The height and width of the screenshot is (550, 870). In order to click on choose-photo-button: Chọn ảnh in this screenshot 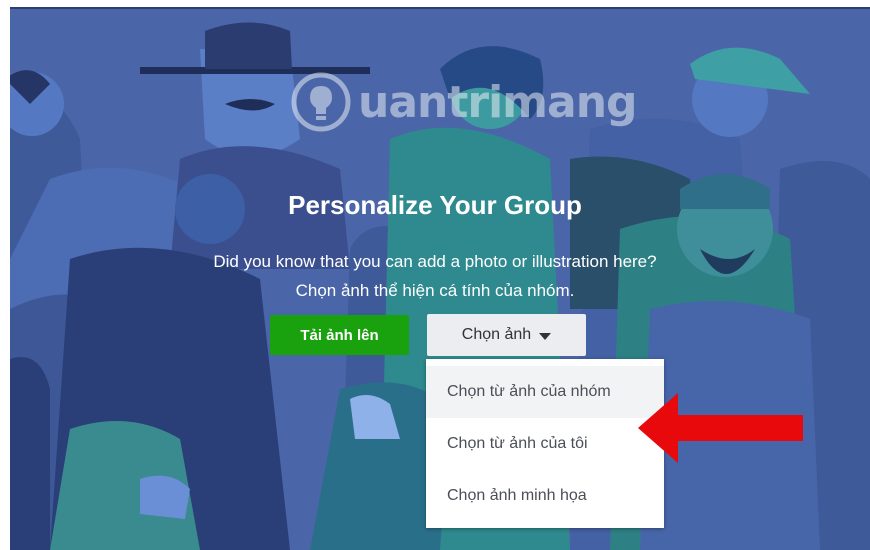, I will do `click(506, 335)`.